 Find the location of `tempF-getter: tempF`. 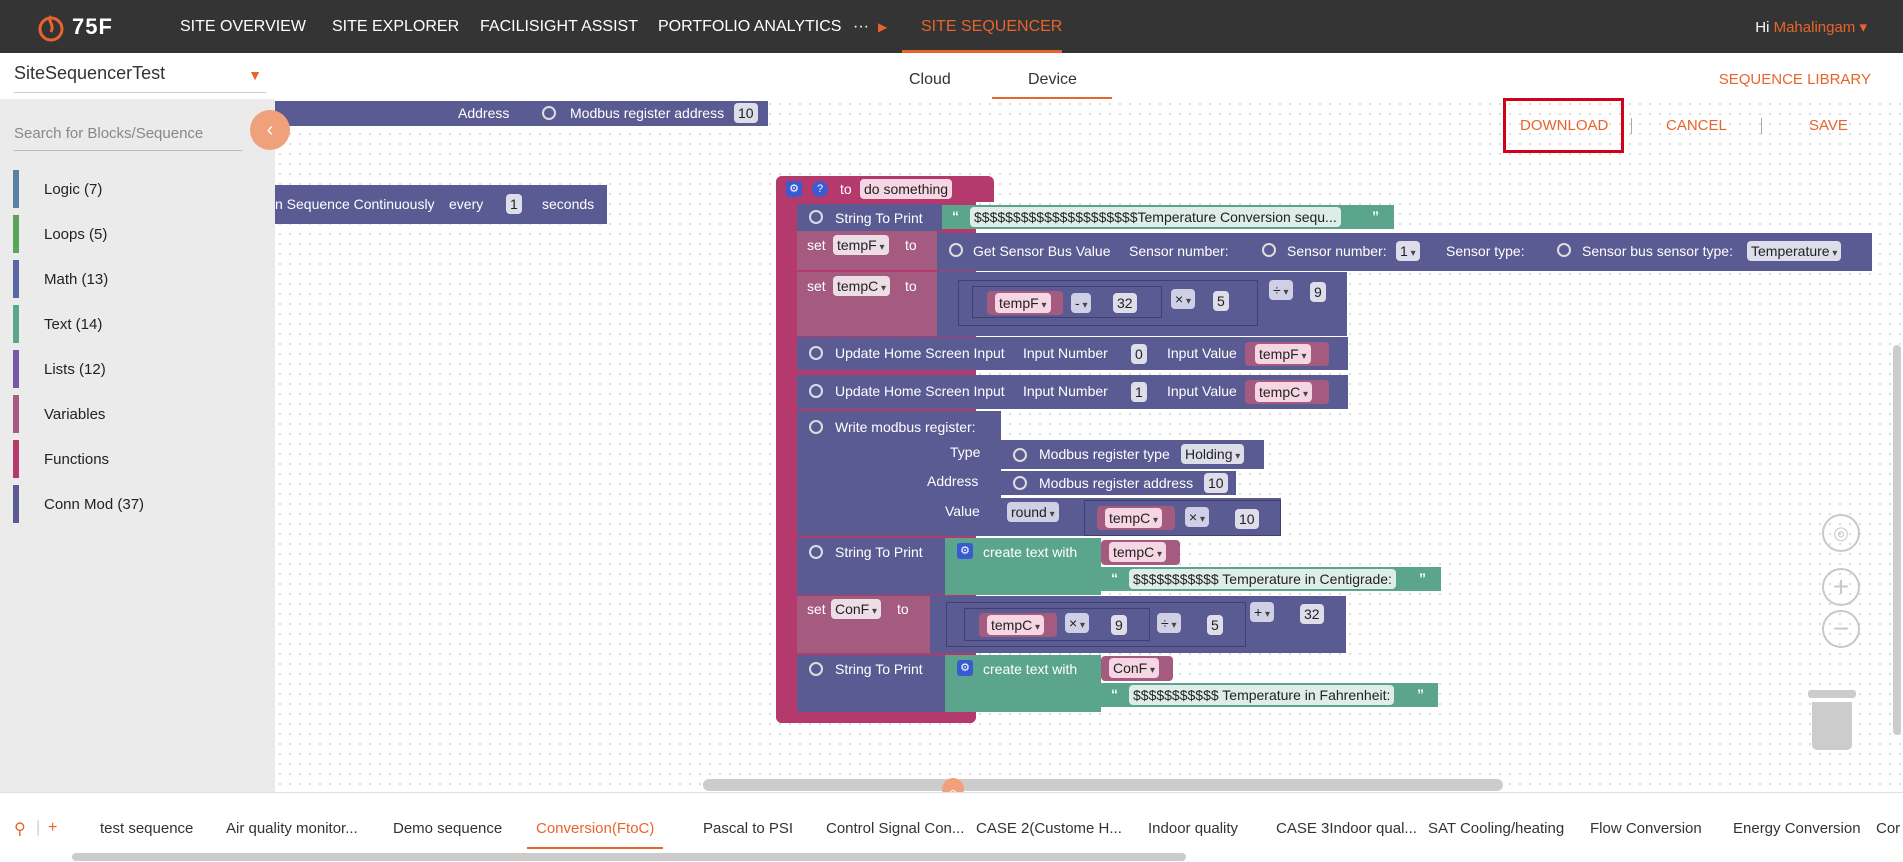

tempF-getter: tempF is located at coordinates (1287, 354).